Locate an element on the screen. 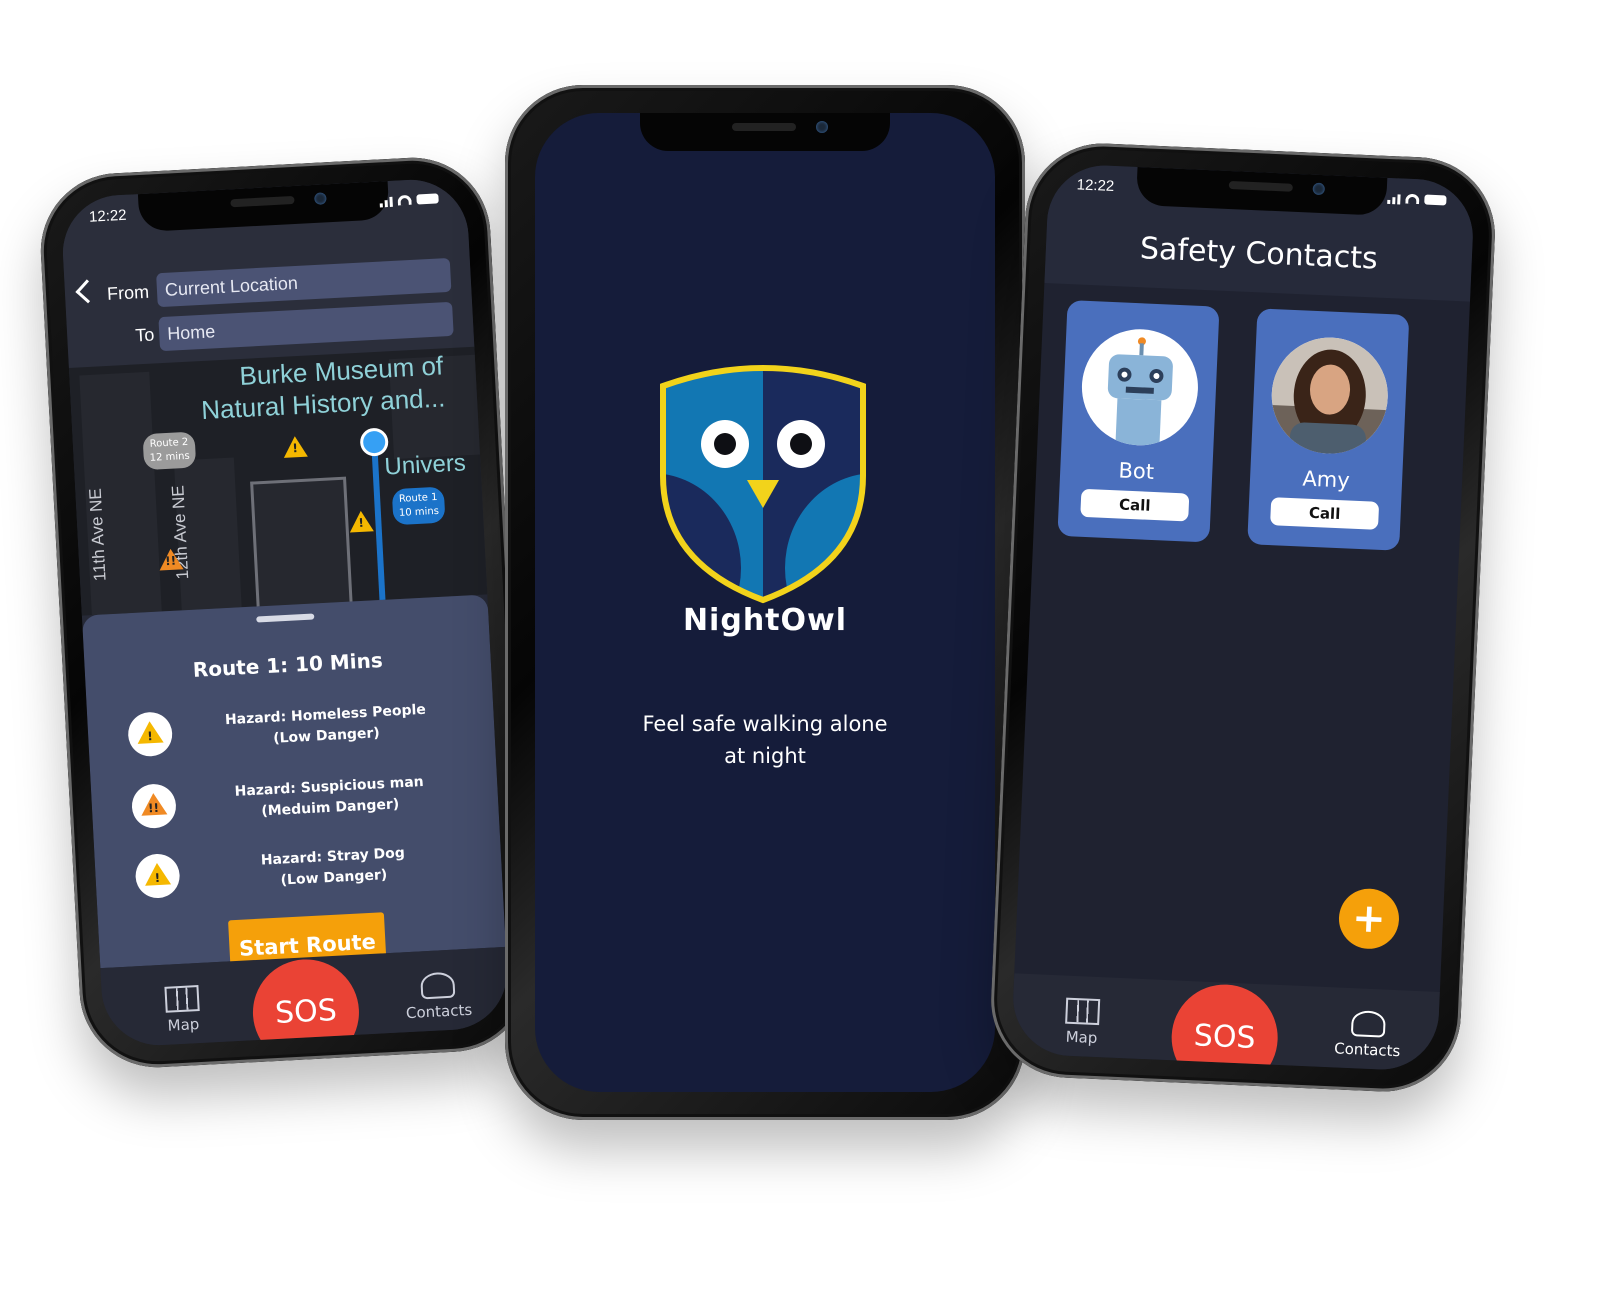 The image size is (1607, 1304). contact-card-amy: Amy Call is located at coordinates (1328, 429).